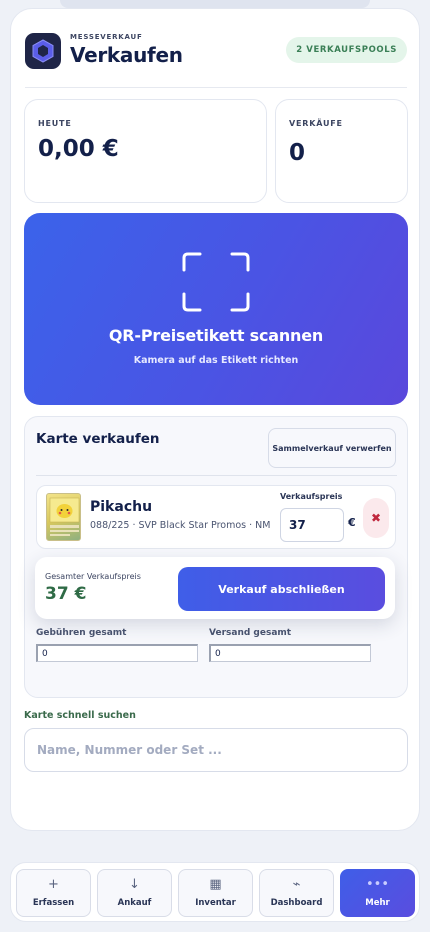 Image resolution: width=430 pixels, height=932 pixels. What do you see at coordinates (215, 903) in the screenshot?
I see `nav-label: Inventar` at bounding box center [215, 903].